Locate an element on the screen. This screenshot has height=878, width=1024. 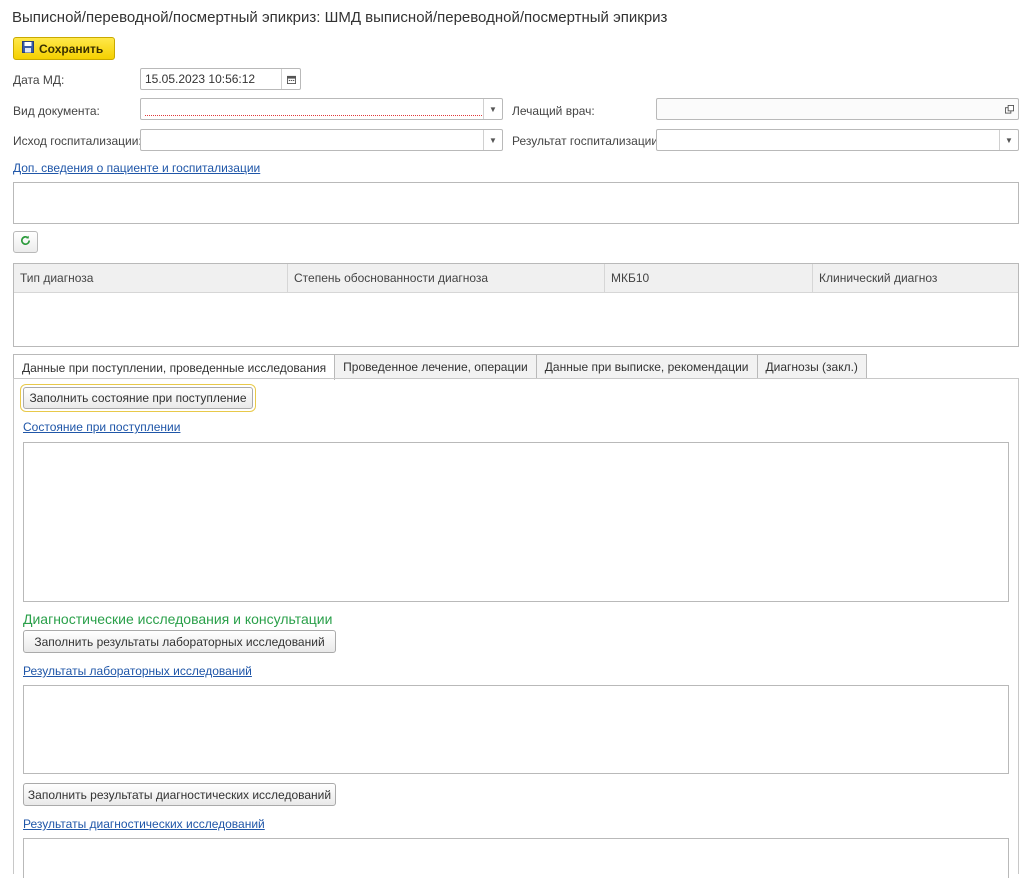
refresh-button is located at coordinates (25, 242).